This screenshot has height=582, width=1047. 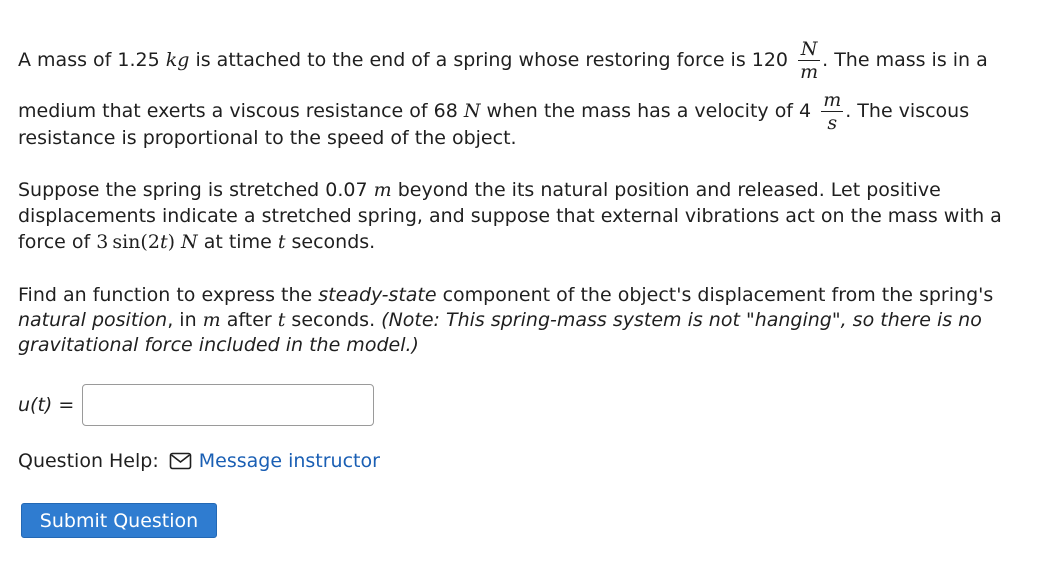 What do you see at coordinates (228, 405) in the screenshot?
I see `answer-input` at bounding box center [228, 405].